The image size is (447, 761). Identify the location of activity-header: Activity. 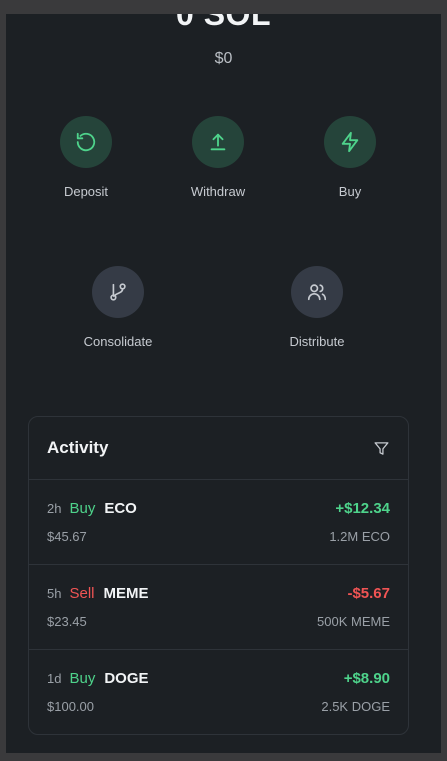
(218, 448).